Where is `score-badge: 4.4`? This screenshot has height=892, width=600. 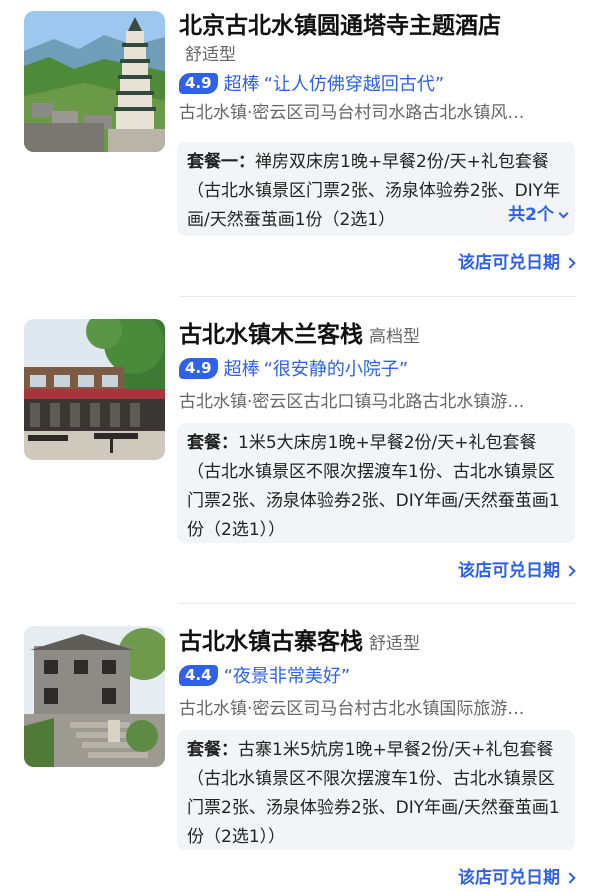 score-badge: 4.4 is located at coordinates (198, 675).